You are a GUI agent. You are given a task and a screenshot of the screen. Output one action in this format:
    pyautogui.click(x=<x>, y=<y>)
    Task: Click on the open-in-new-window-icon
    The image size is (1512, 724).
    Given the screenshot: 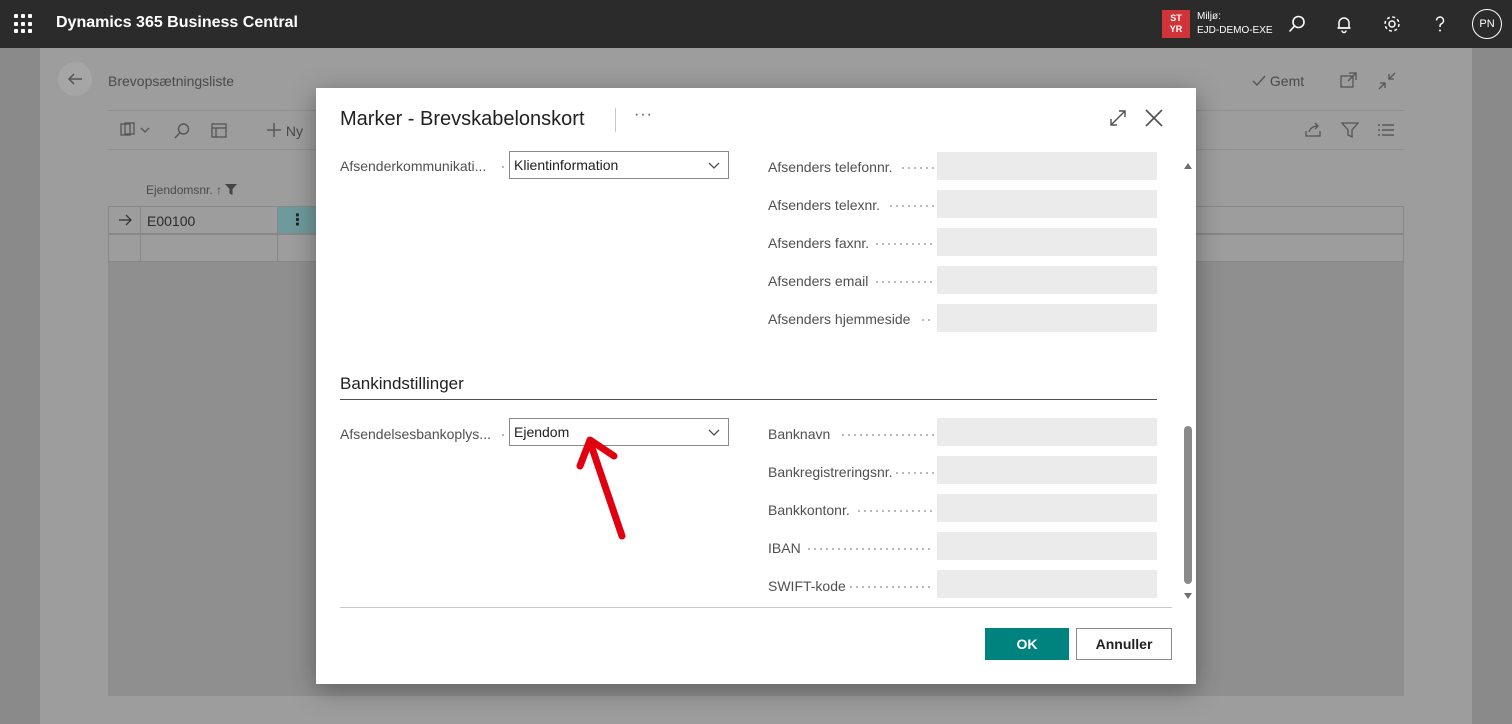 What is the action you would take?
    pyautogui.click(x=1349, y=81)
    